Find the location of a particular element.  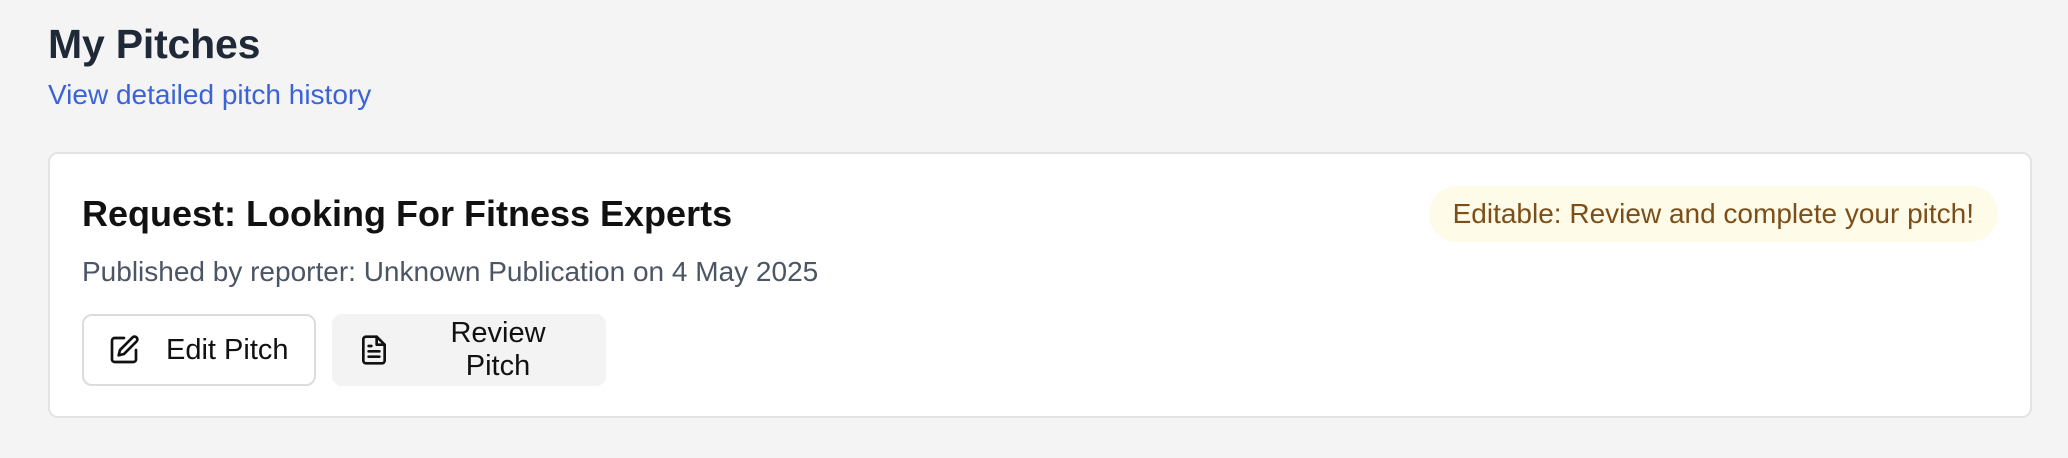

pitch-actions: Edit Pitch Review Pitch is located at coordinates (344, 350).